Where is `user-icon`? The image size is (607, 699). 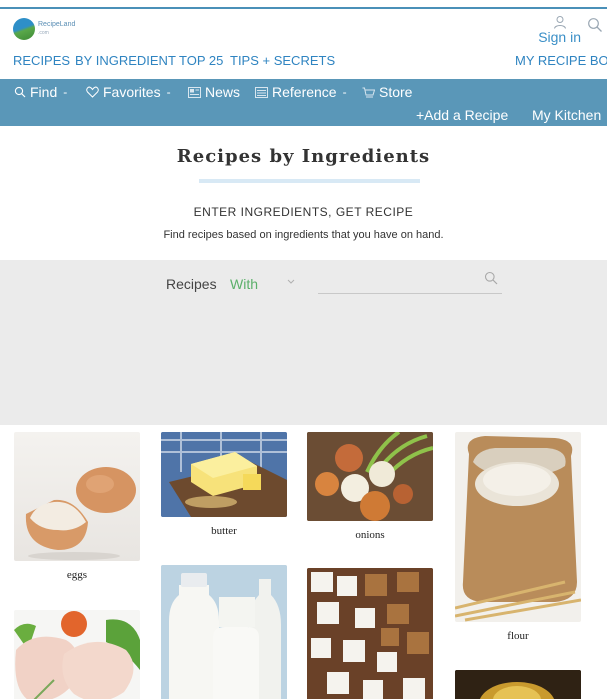 user-icon is located at coordinates (559, 22).